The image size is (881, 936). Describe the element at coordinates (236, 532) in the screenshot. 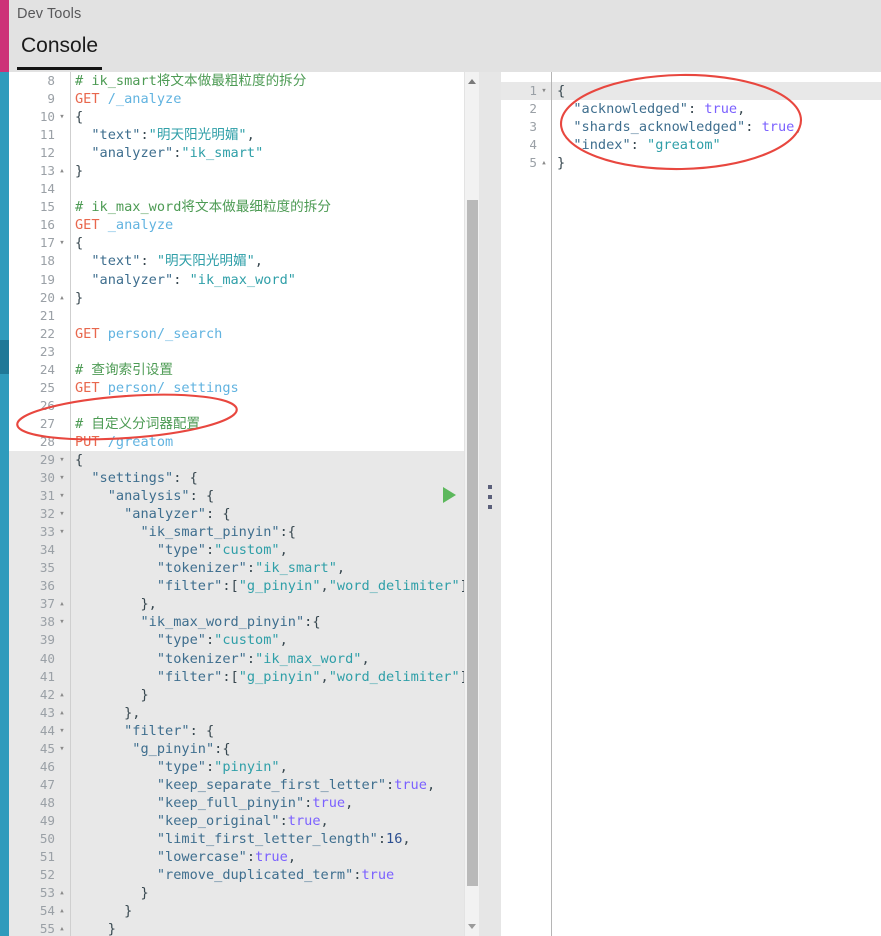

I see `request-line: 33 ▾ "ik_smart_pinyin":{` at that location.